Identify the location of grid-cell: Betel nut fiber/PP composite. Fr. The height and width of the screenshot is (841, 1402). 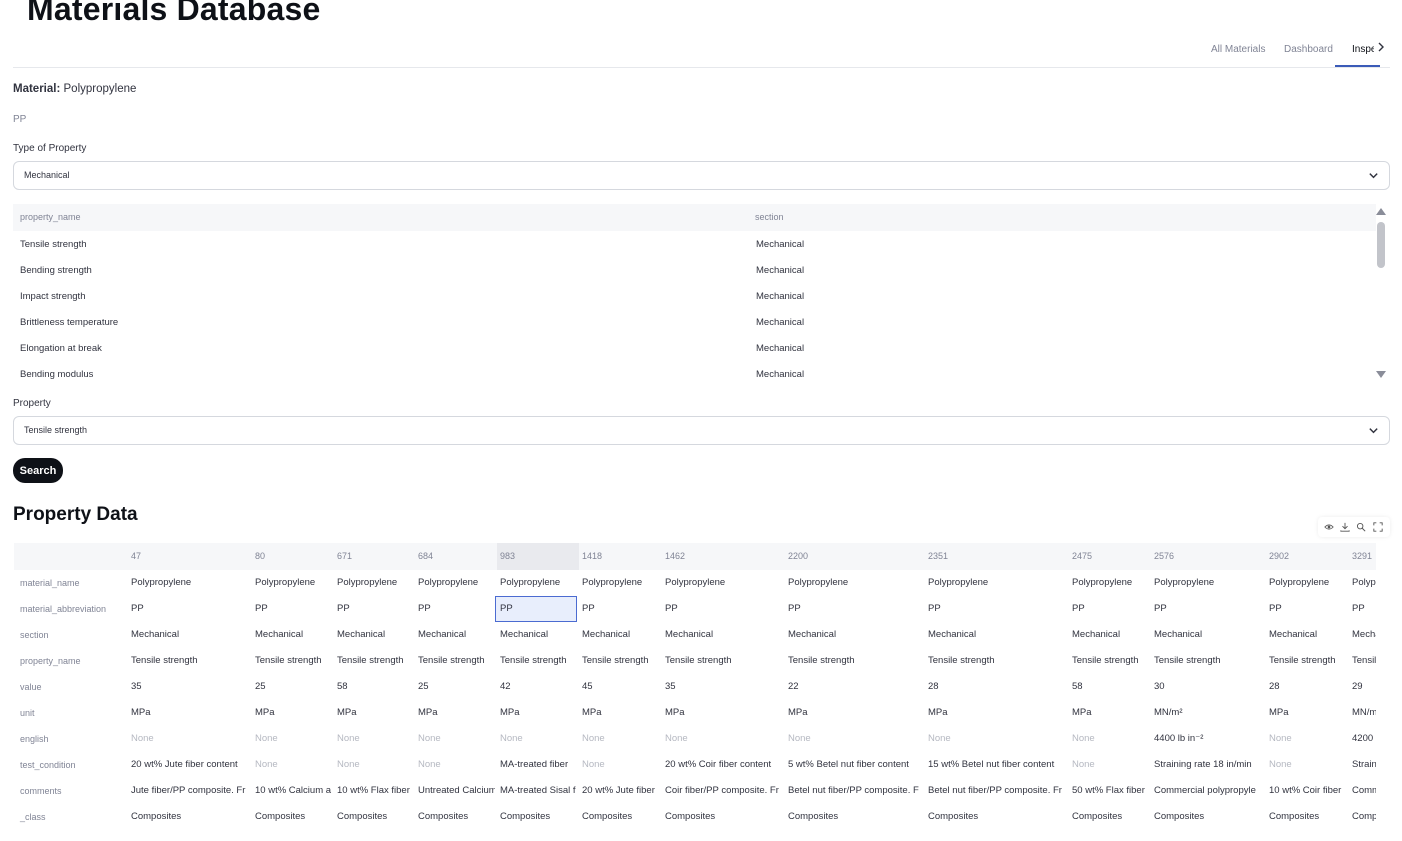
(996, 791).